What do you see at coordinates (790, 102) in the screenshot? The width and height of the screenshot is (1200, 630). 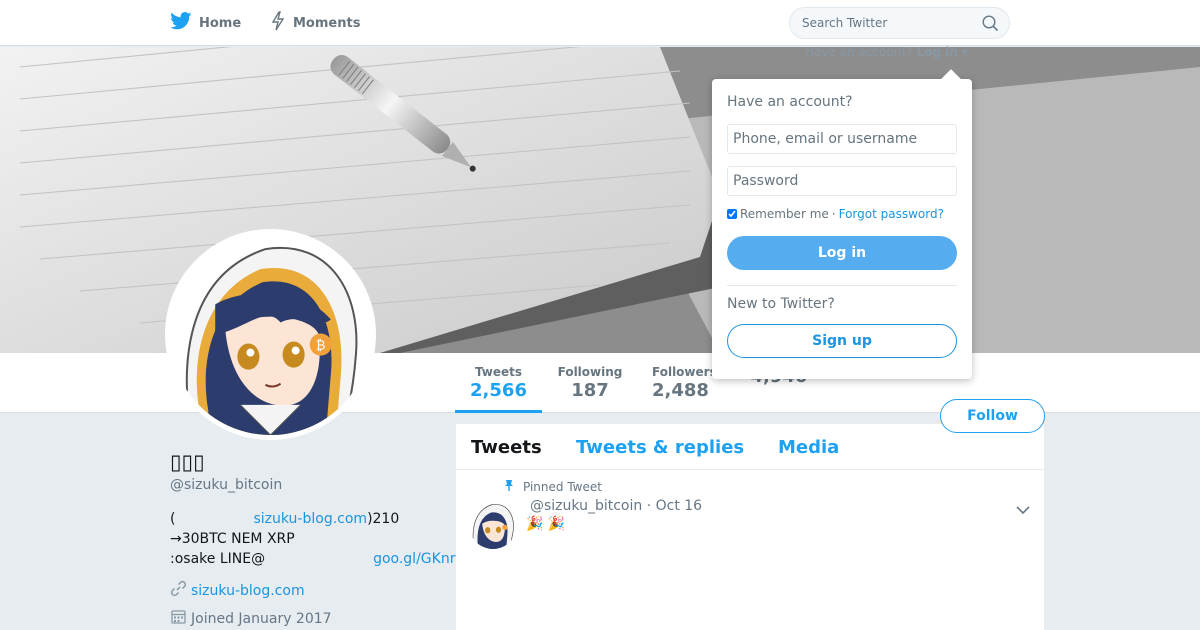 I see `login-title: Have an account?` at bounding box center [790, 102].